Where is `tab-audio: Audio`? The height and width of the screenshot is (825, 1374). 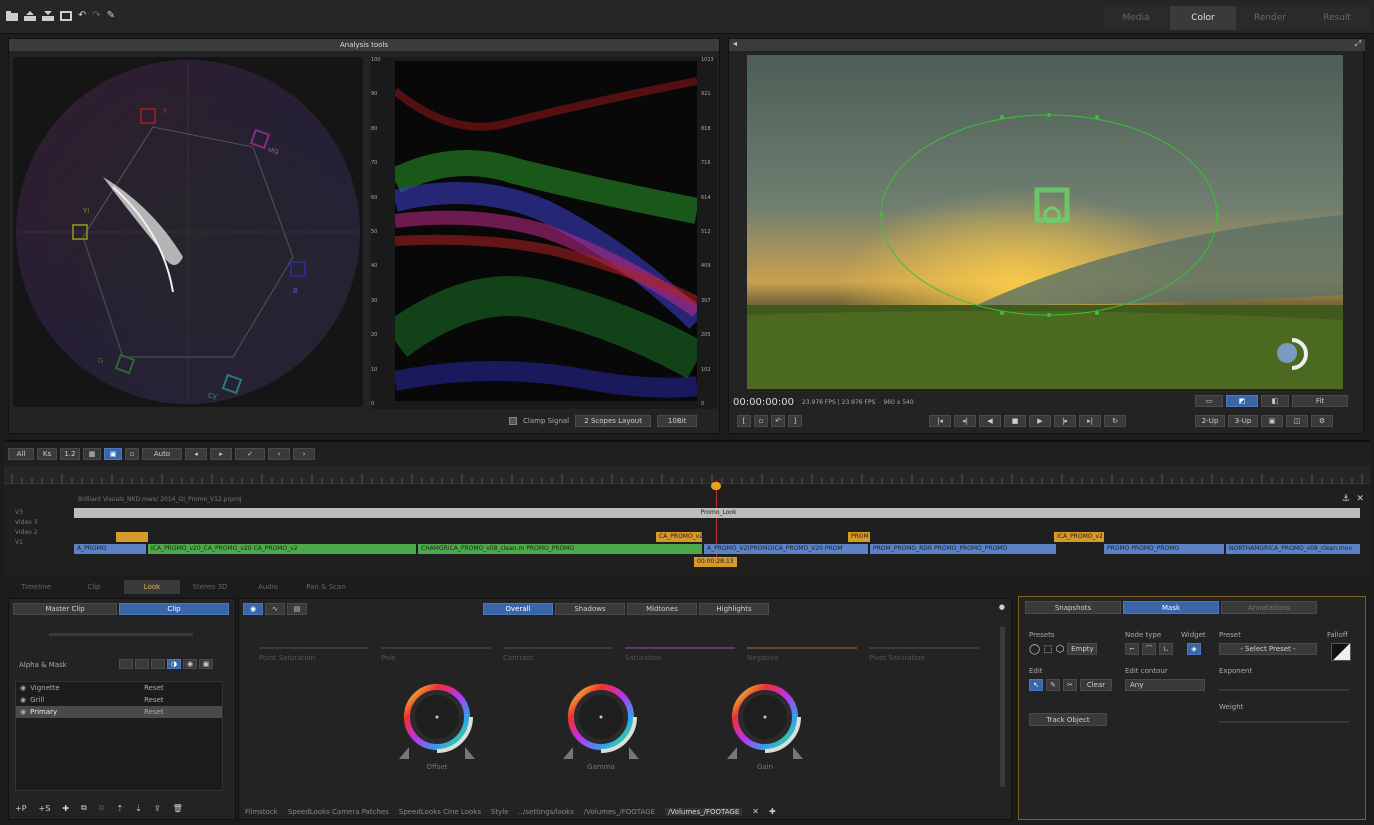 tab-audio: Audio is located at coordinates (268, 587).